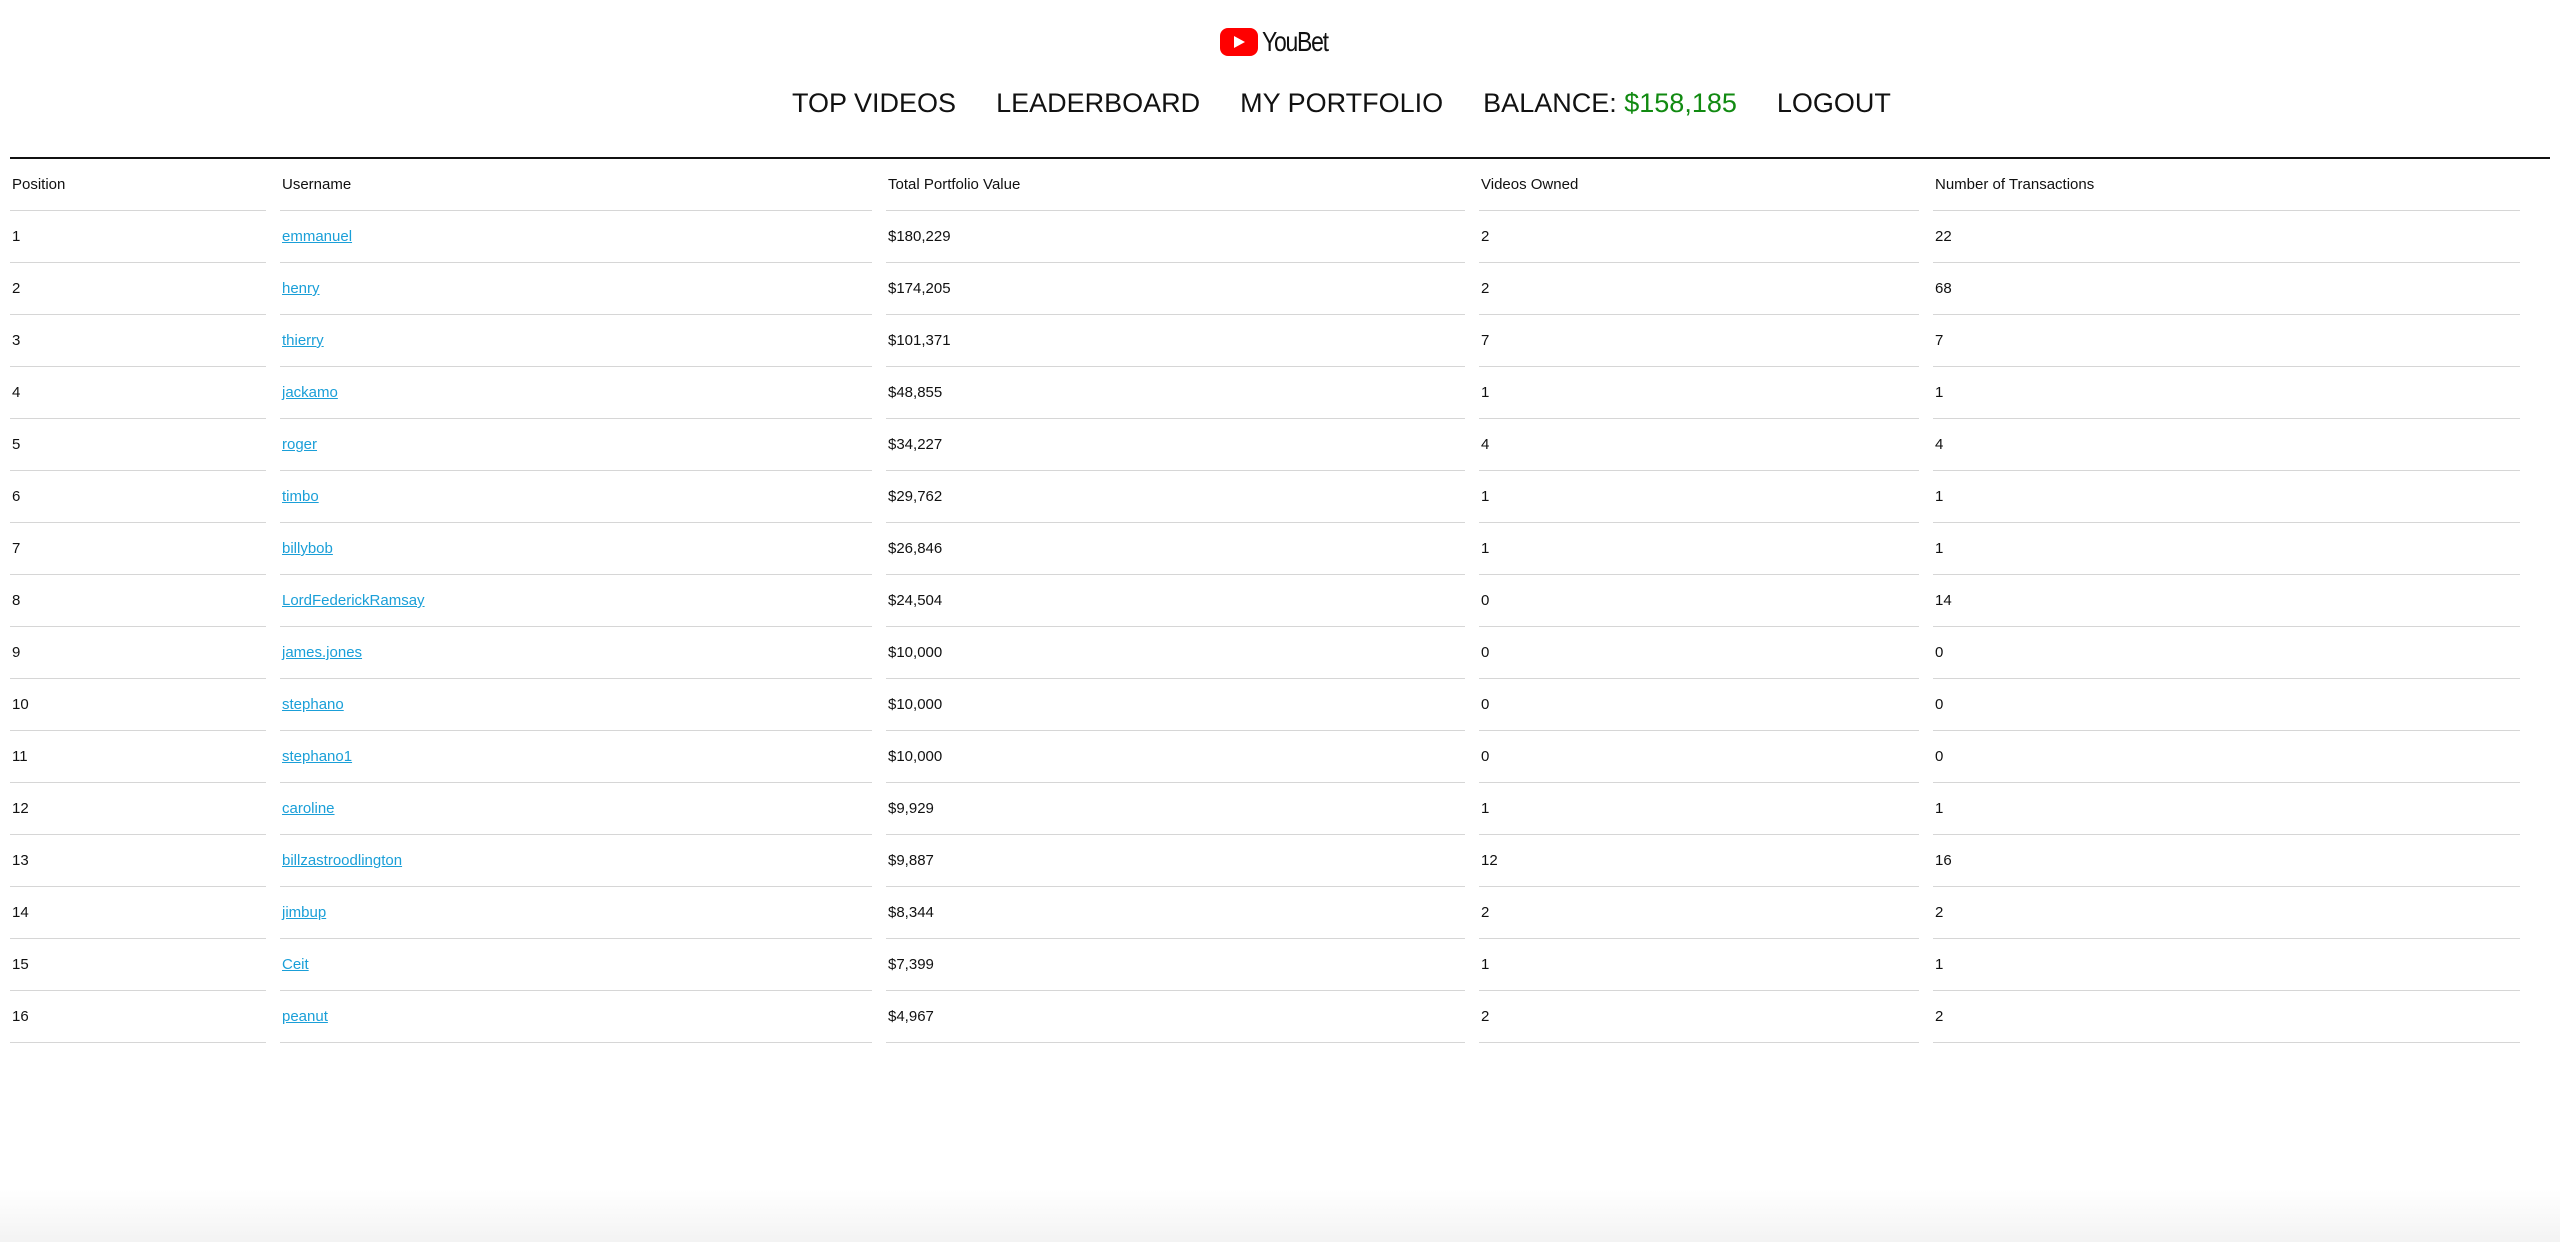  Describe the element at coordinates (576, 965) in the screenshot. I see `username-cell: Ceit` at that location.